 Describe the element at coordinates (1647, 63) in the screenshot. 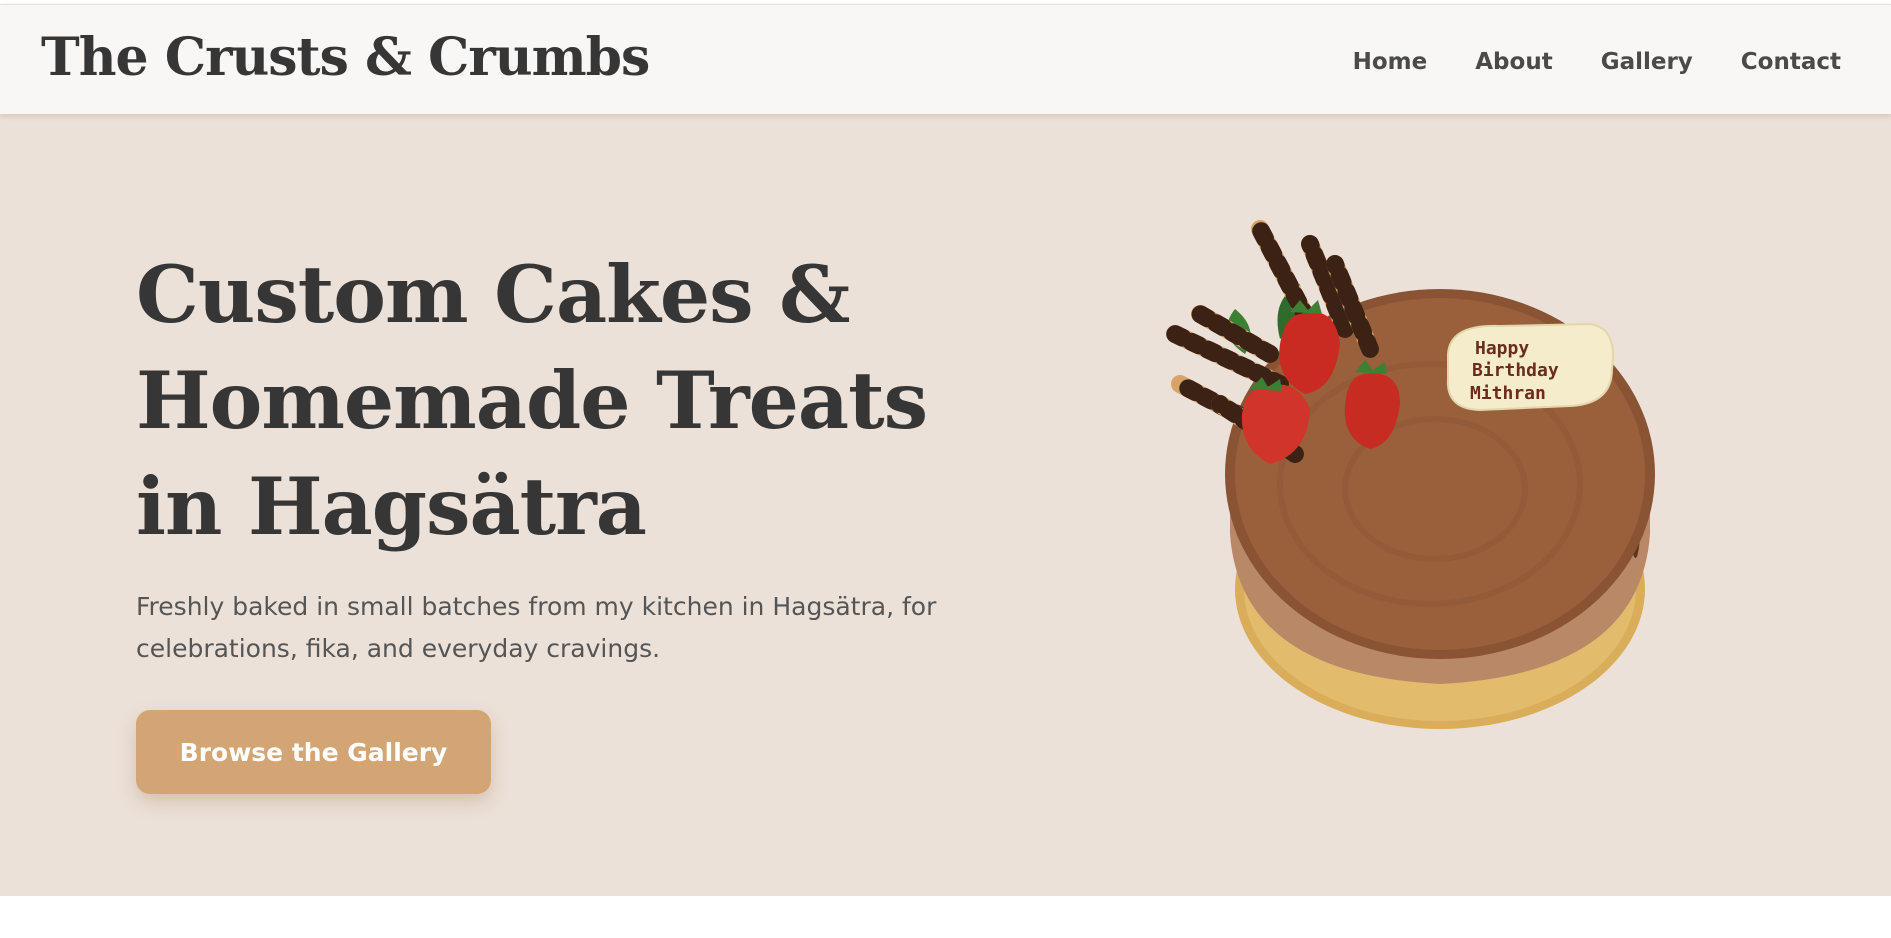

I see `nav-link-gallery: Gallery` at that location.